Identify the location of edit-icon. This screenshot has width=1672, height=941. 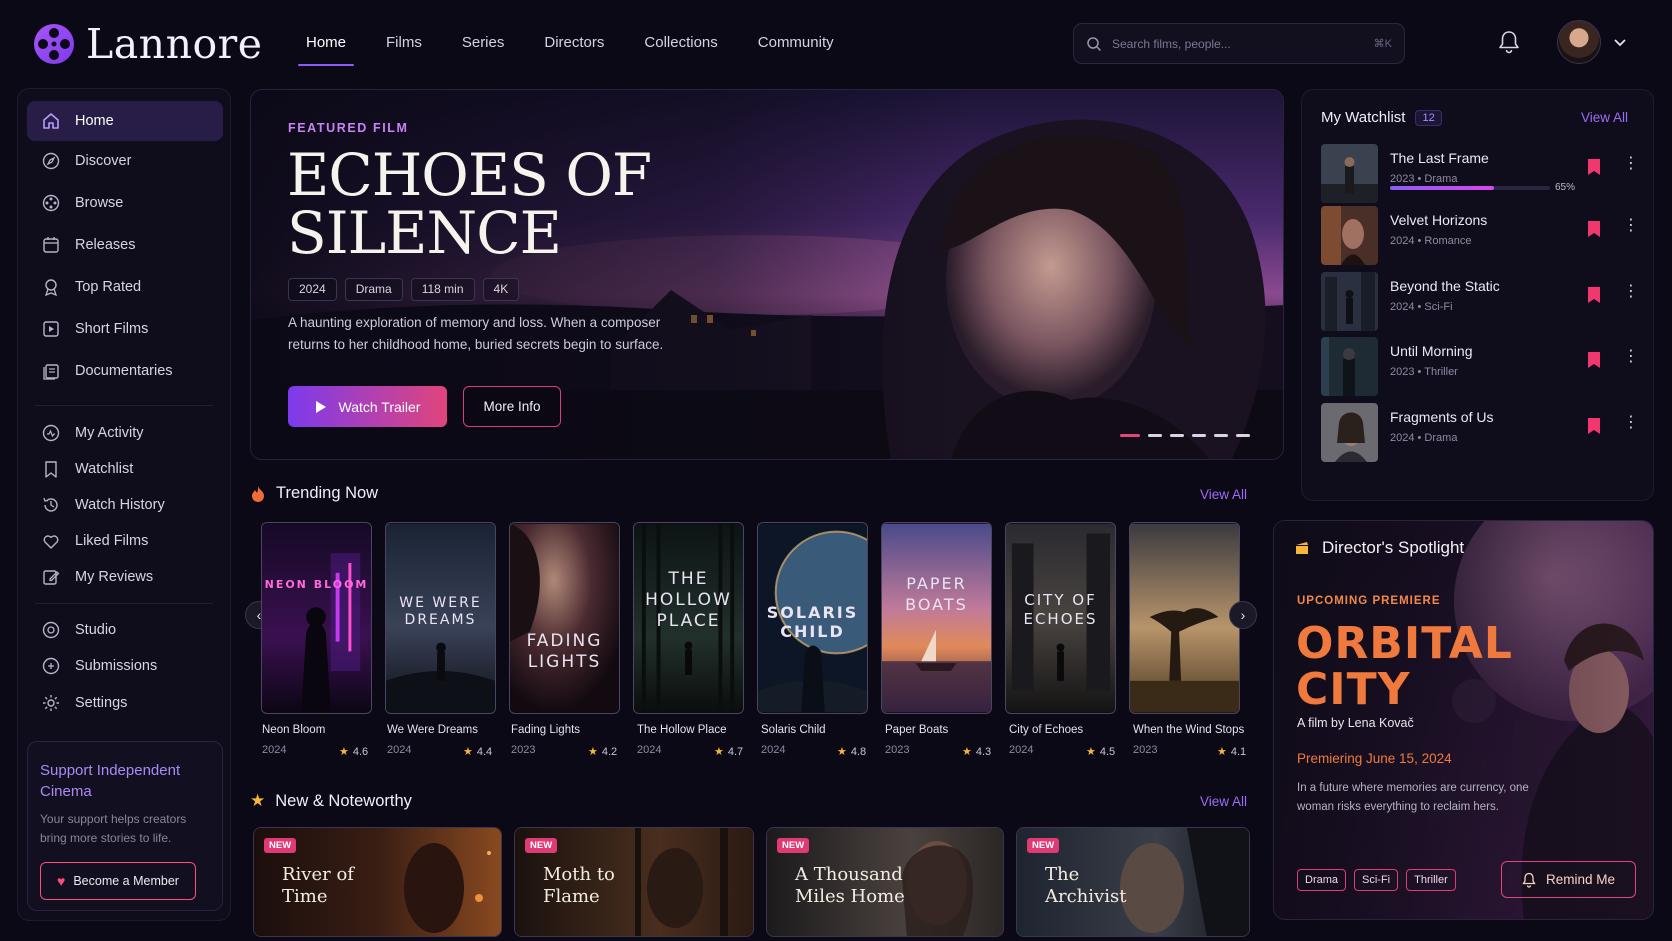
(51, 577).